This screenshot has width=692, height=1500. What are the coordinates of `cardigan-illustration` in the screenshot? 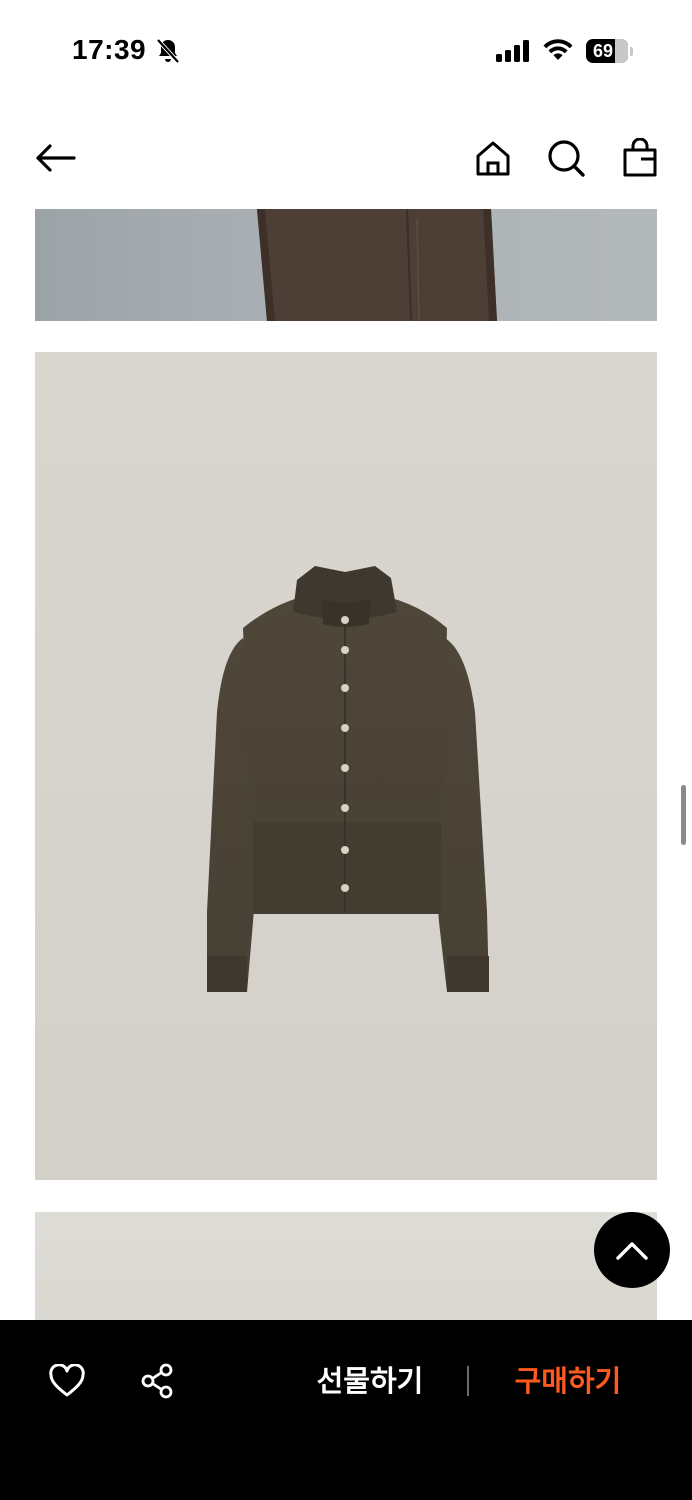 It's located at (348, 779).